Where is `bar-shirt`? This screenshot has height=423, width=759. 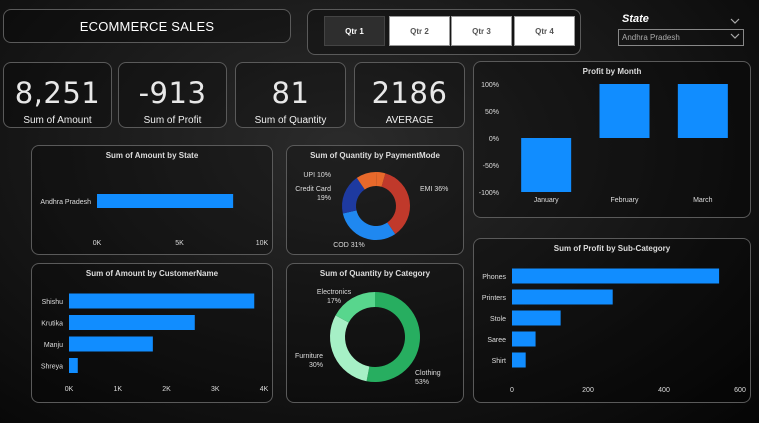
bar-shirt is located at coordinates (519, 360).